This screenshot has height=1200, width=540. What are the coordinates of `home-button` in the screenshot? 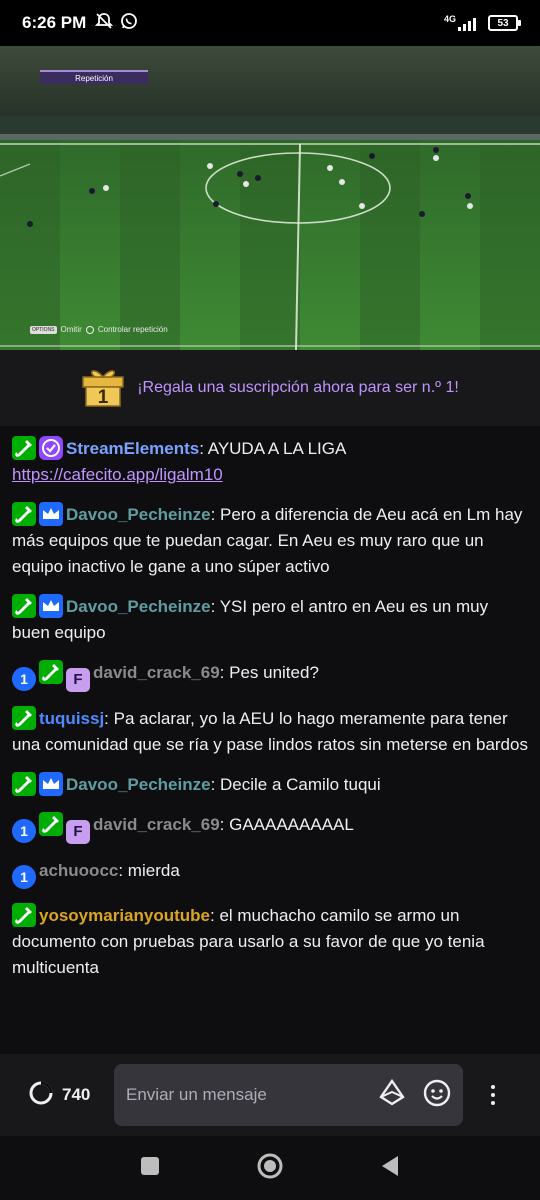 It's located at (270, 1168).